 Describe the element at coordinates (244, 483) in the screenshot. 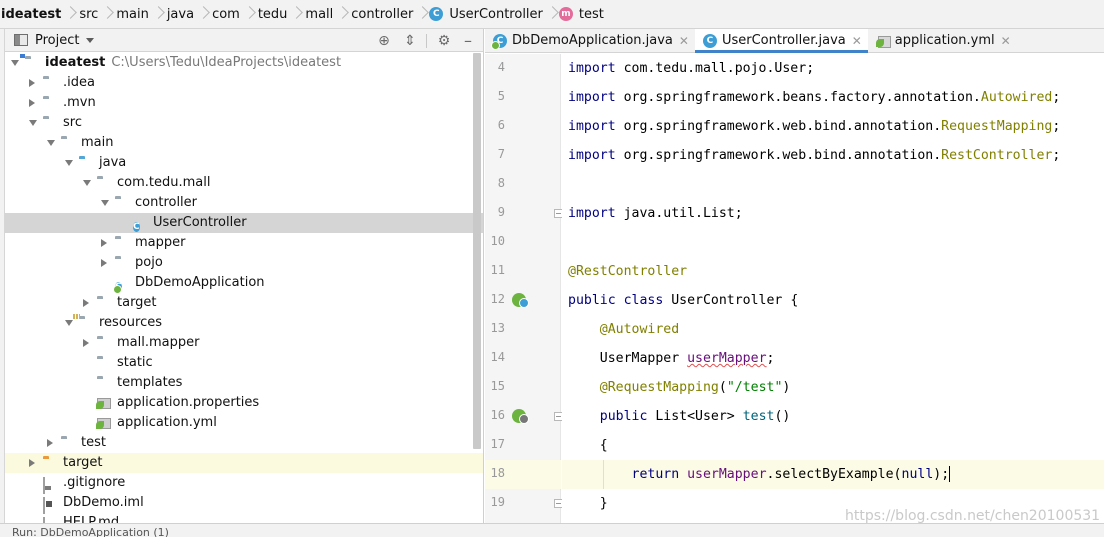

I see `tree-item: .gitignore` at that location.